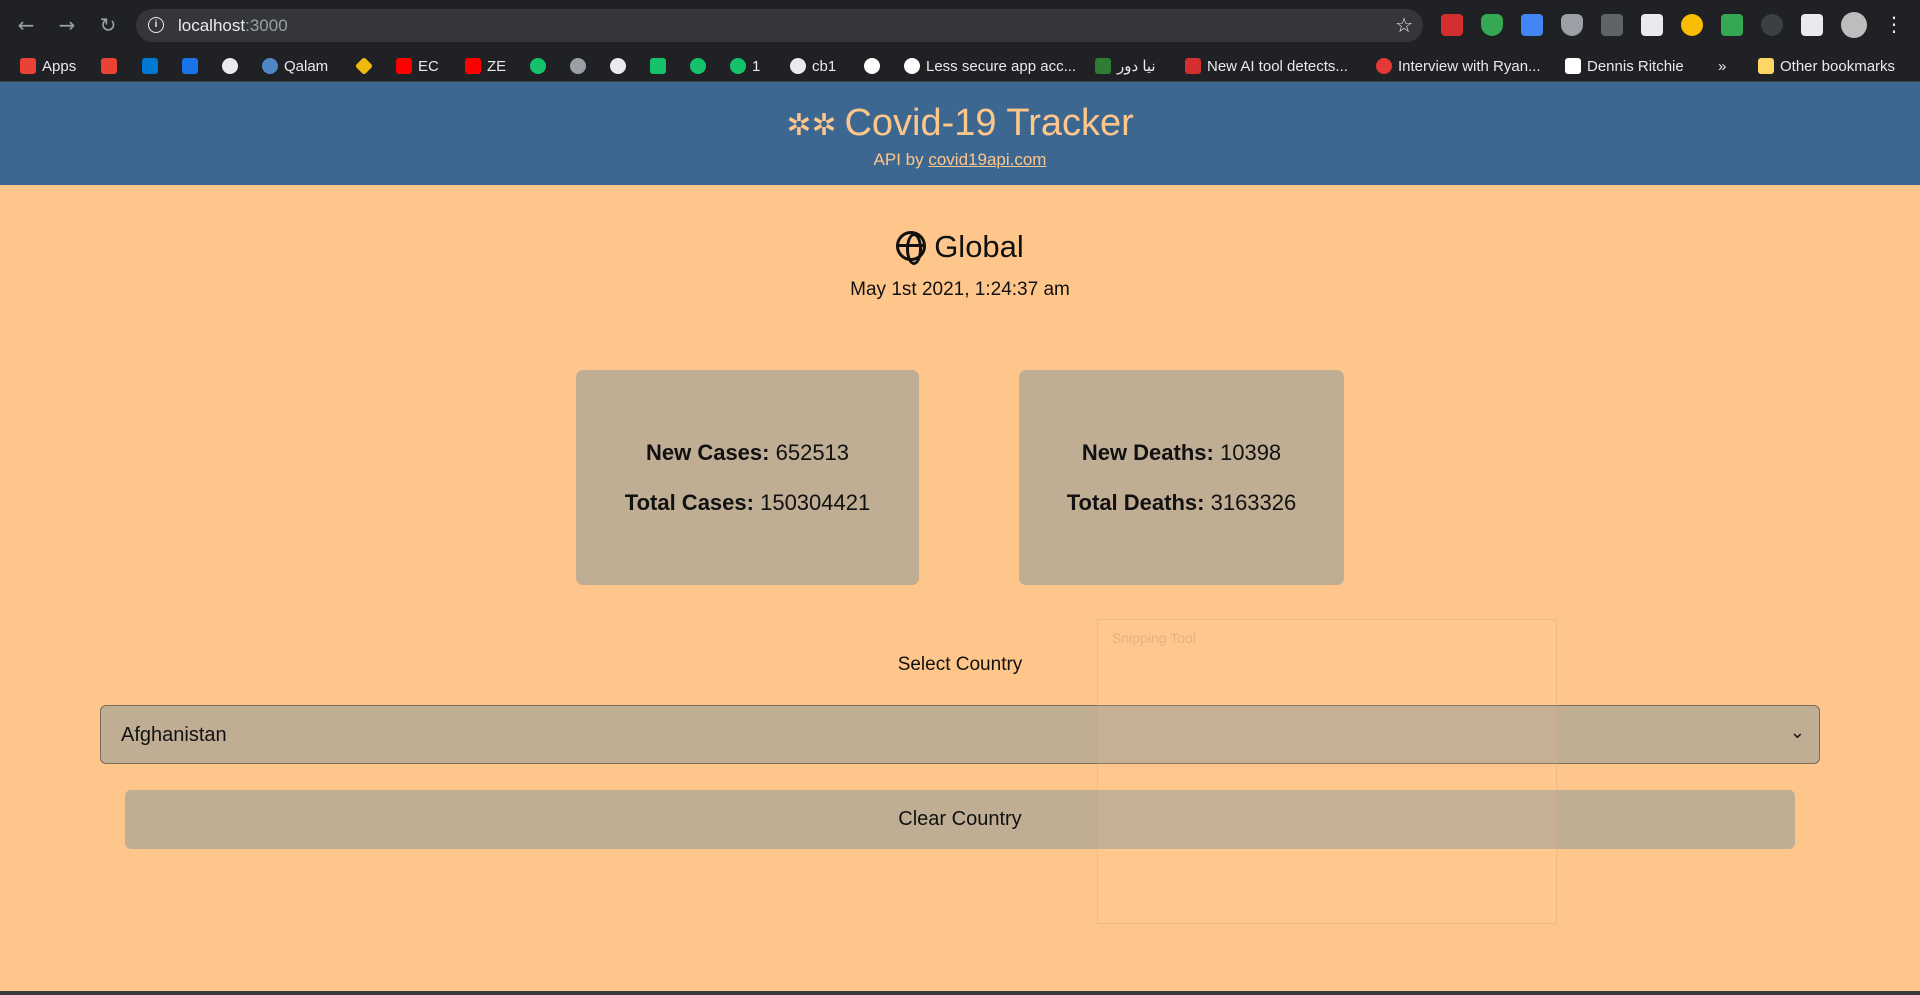 This screenshot has height=995, width=1920. I want to click on bookmark-ze: ZE, so click(485, 66).